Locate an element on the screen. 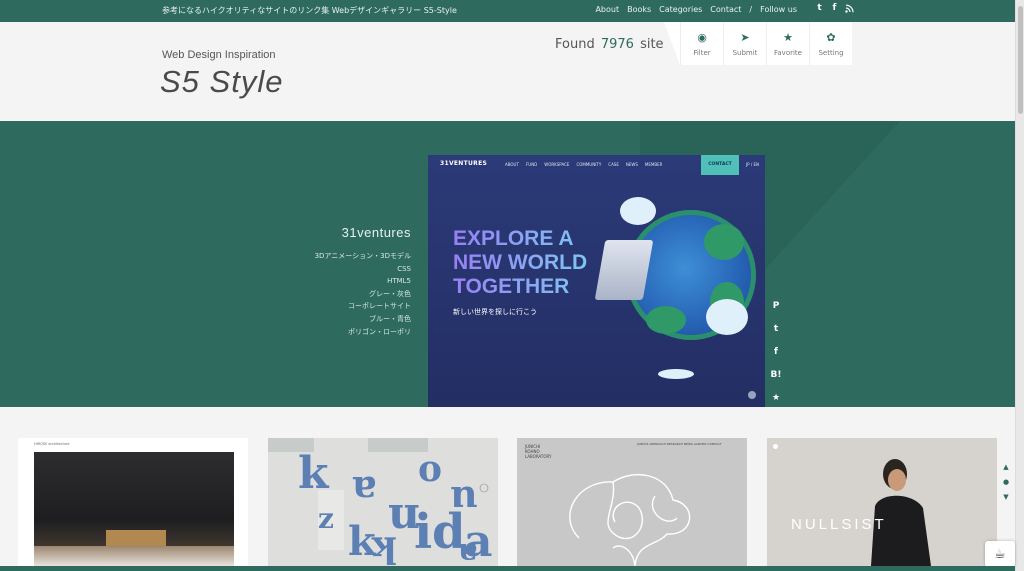 Image resolution: width=1024 pixels, height=571 pixels. tag-link: ブルー・青色 is located at coordinates (363, 319).